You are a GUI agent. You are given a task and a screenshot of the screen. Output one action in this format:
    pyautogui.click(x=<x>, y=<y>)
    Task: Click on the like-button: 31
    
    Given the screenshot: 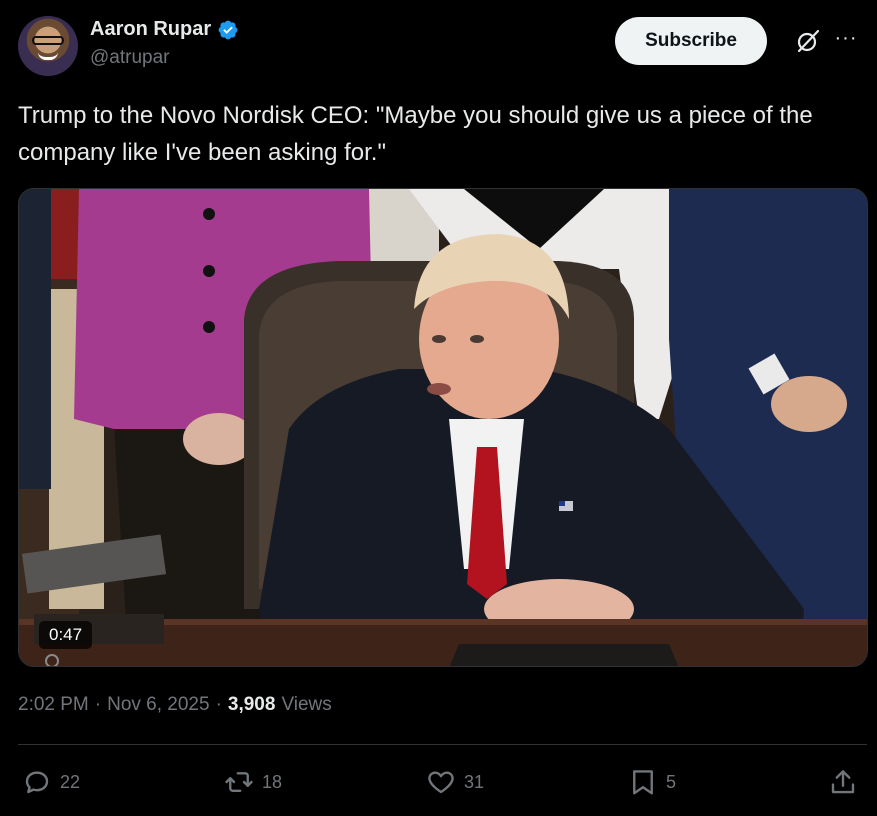 What is the action you would take?
    pyautogui.click(x=455, y=782)
    